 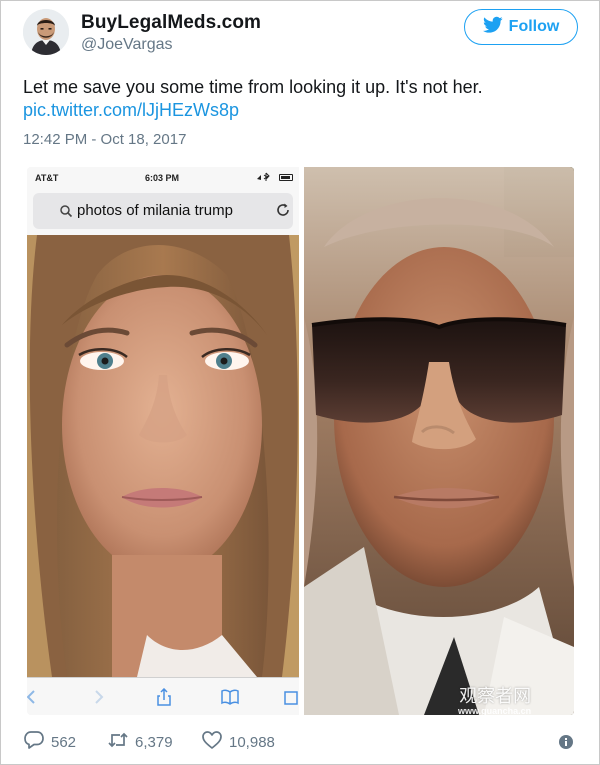 I want to click on follow-button: Follow, so click(x=521, y=27).